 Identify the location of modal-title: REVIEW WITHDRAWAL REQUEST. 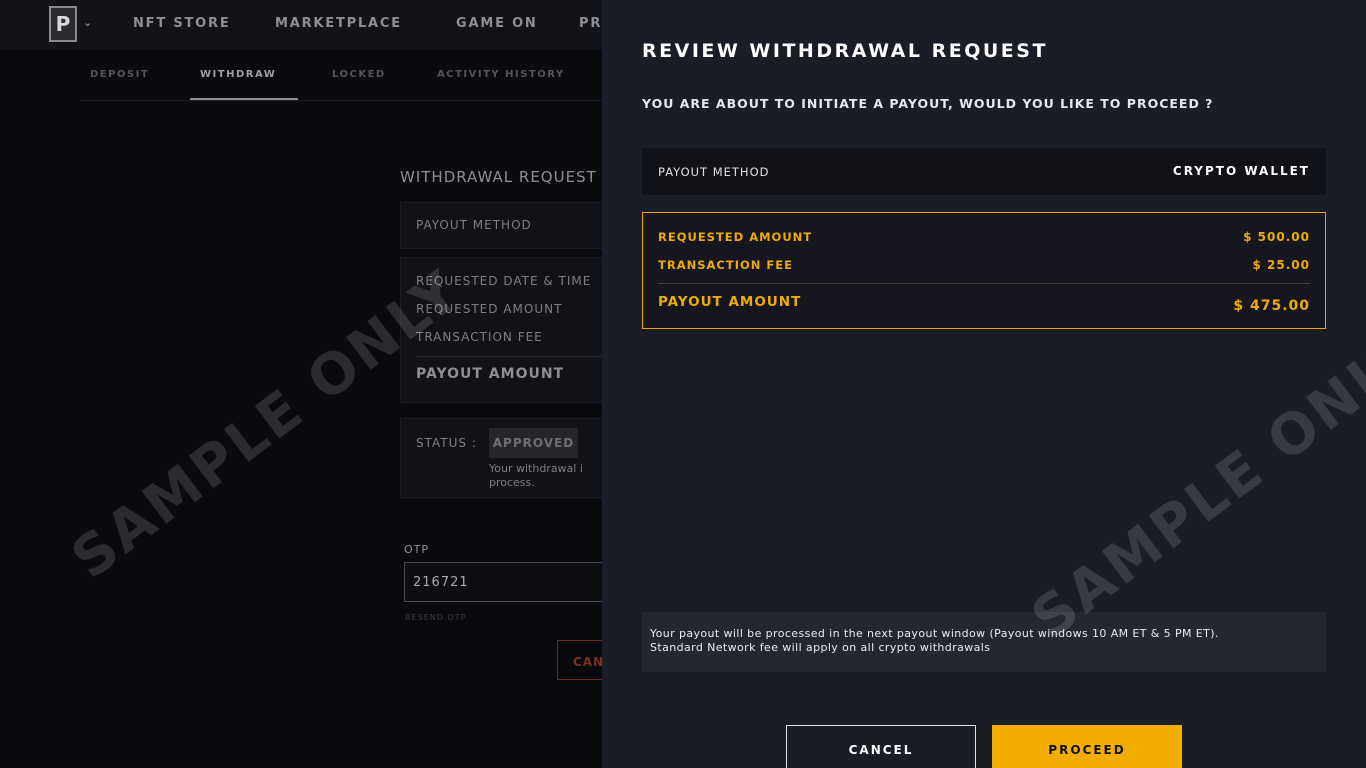
(845, 51).